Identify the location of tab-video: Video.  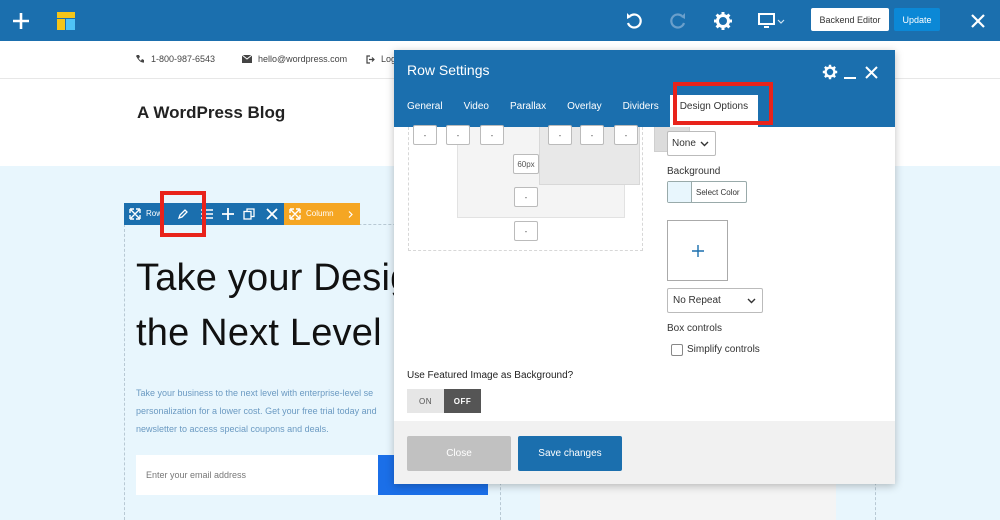
(476, 111).